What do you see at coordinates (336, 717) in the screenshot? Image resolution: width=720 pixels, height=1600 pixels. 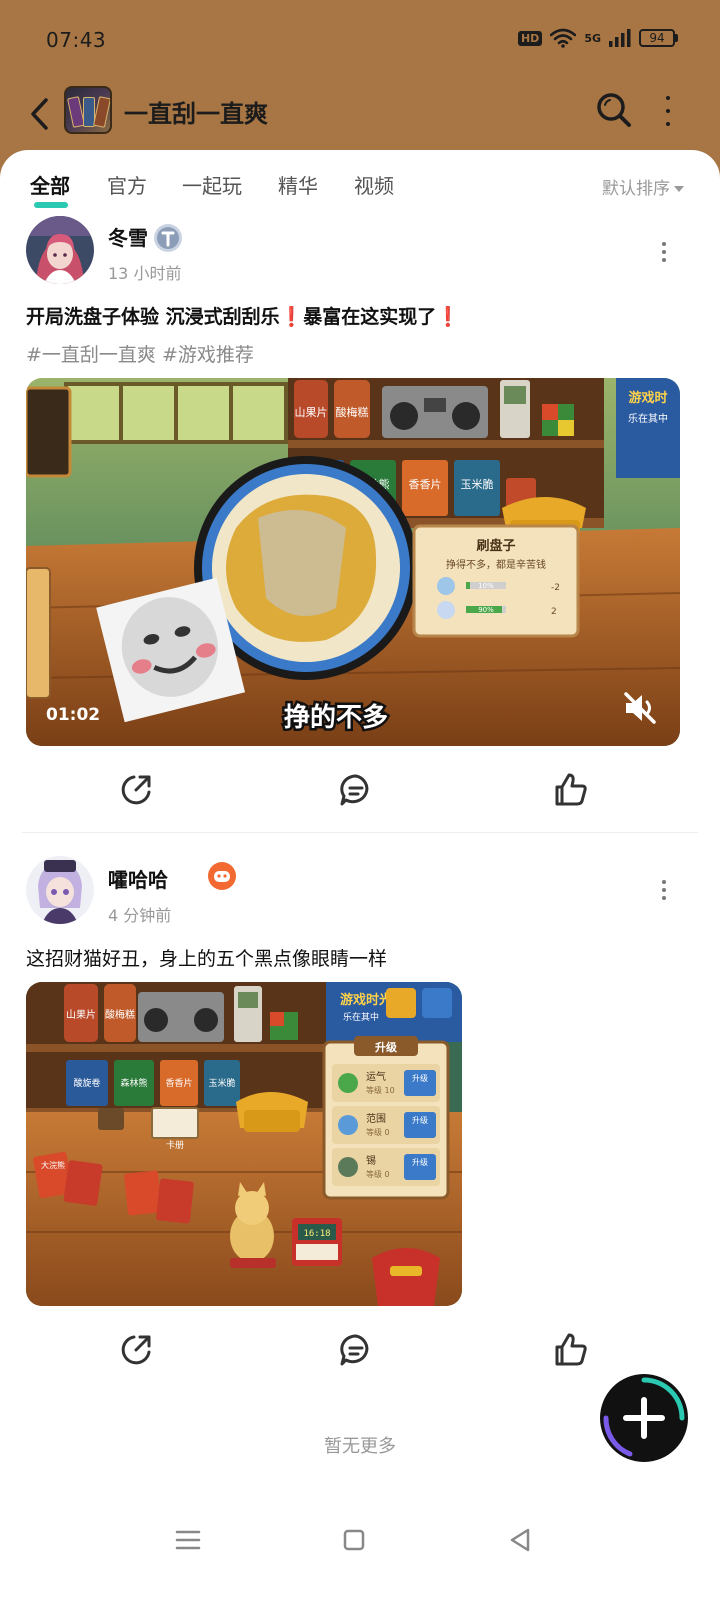 I see `video-subtitle: 挣的不多` at bounding box center [336, 717].